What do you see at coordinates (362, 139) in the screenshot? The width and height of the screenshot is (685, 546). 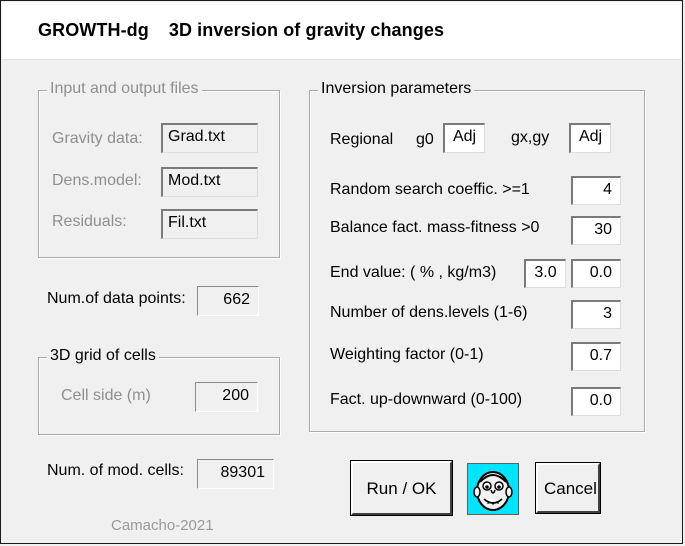 I see `regional-label: Regional` at bounding box center [362, 139].